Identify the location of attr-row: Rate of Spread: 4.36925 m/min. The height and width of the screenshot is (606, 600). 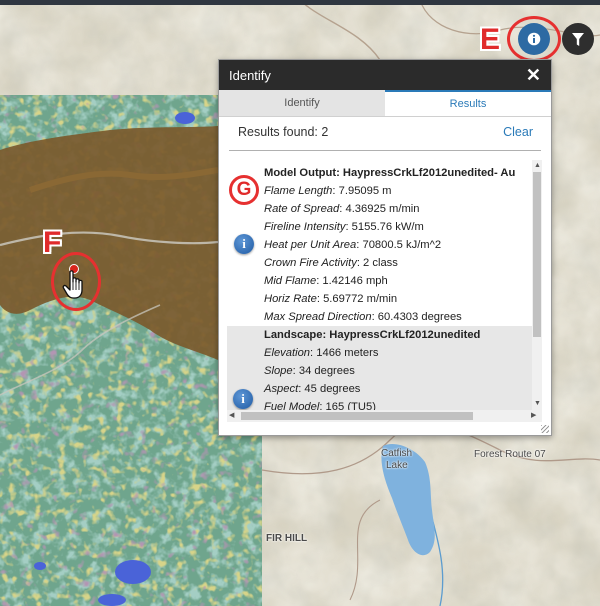
(342, 209).